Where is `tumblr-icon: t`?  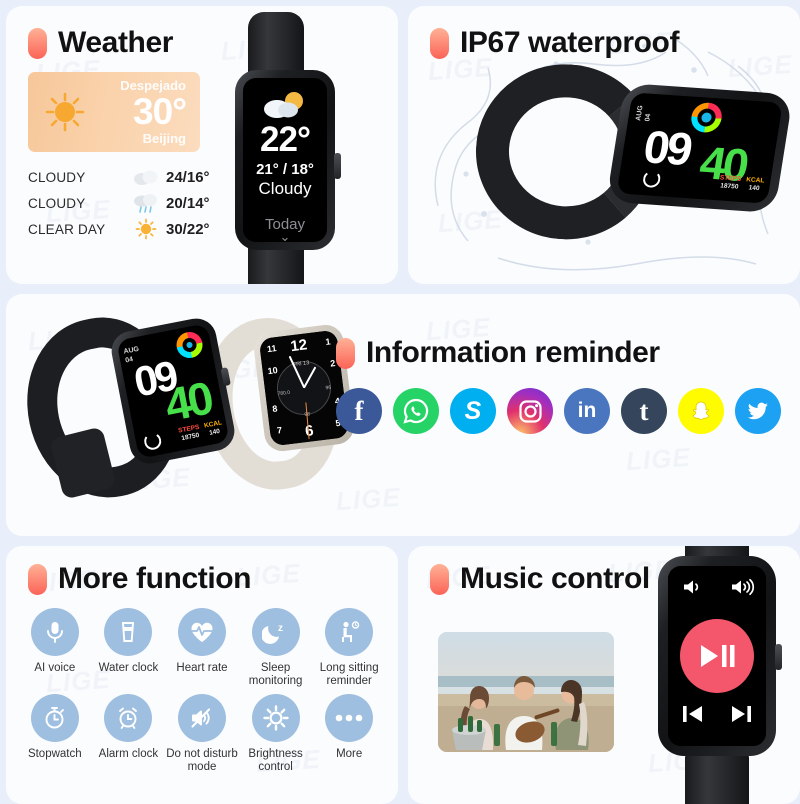 tumblr-icon: t is located at coordinates (644, 411).